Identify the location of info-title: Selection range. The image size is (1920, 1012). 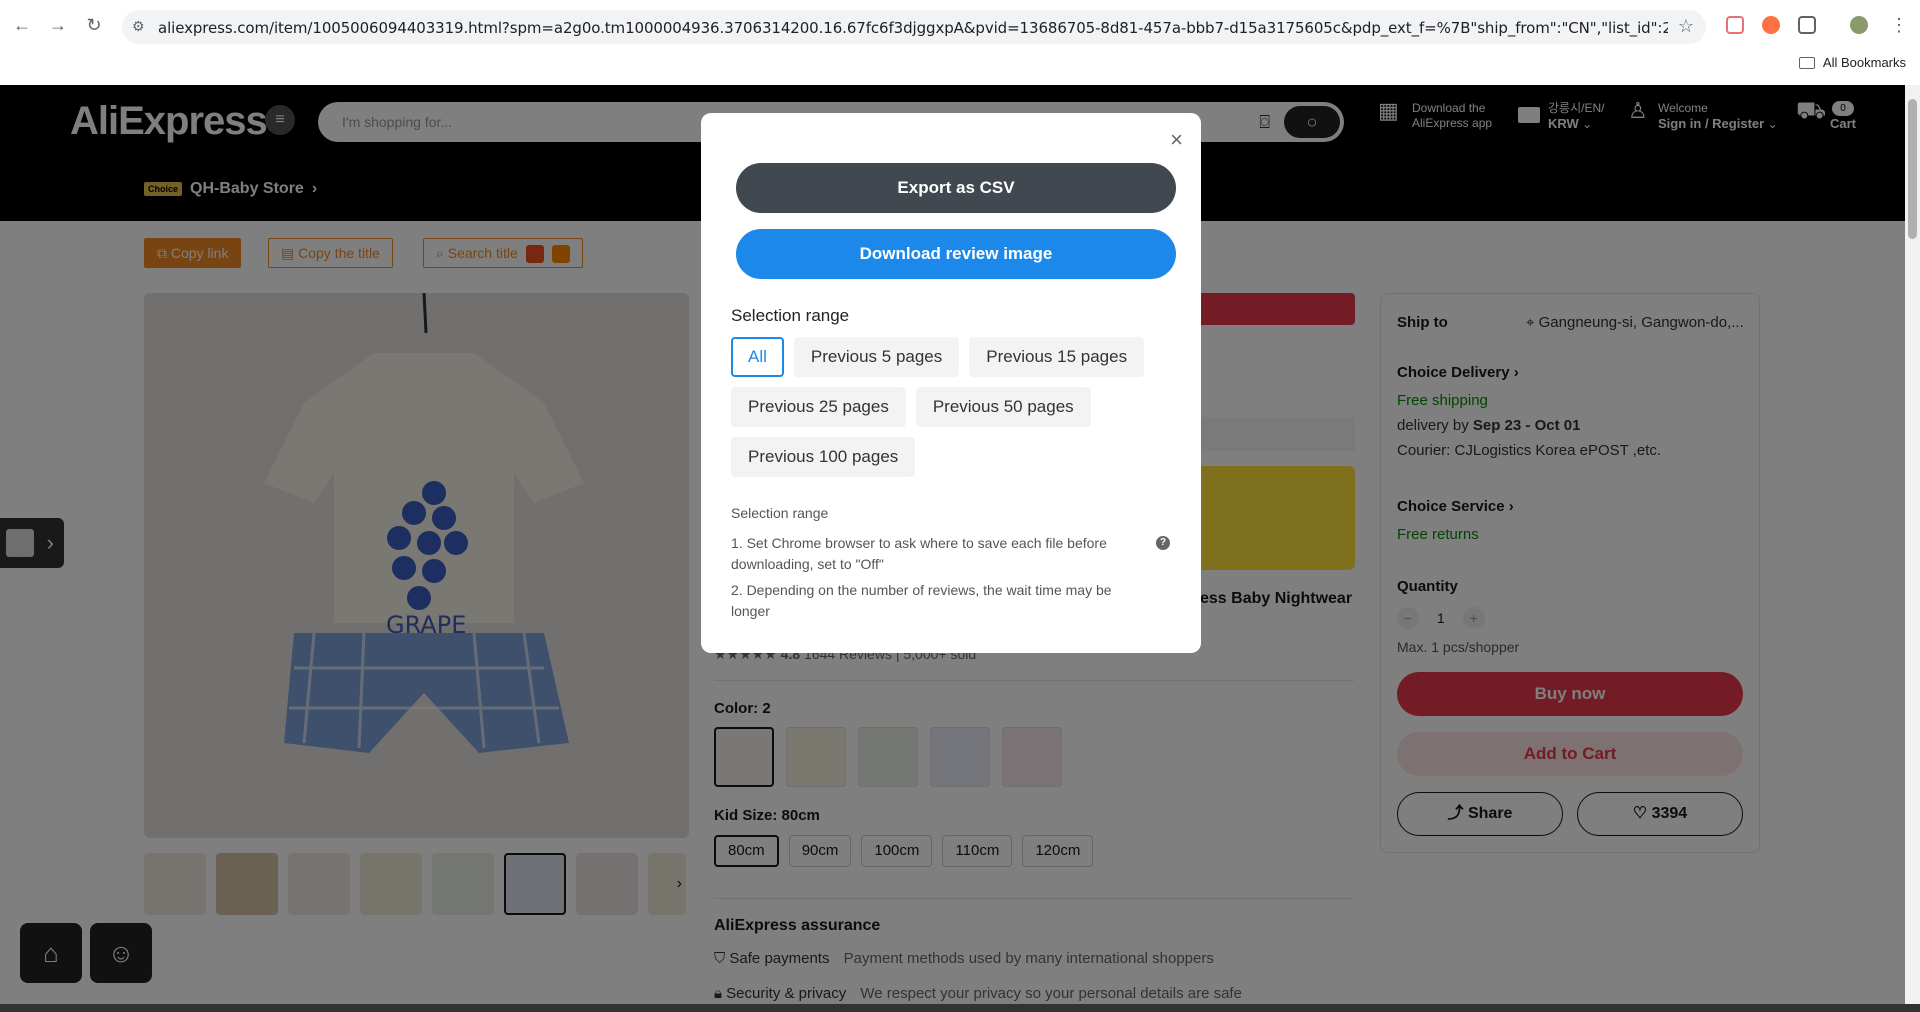
(780, 513).